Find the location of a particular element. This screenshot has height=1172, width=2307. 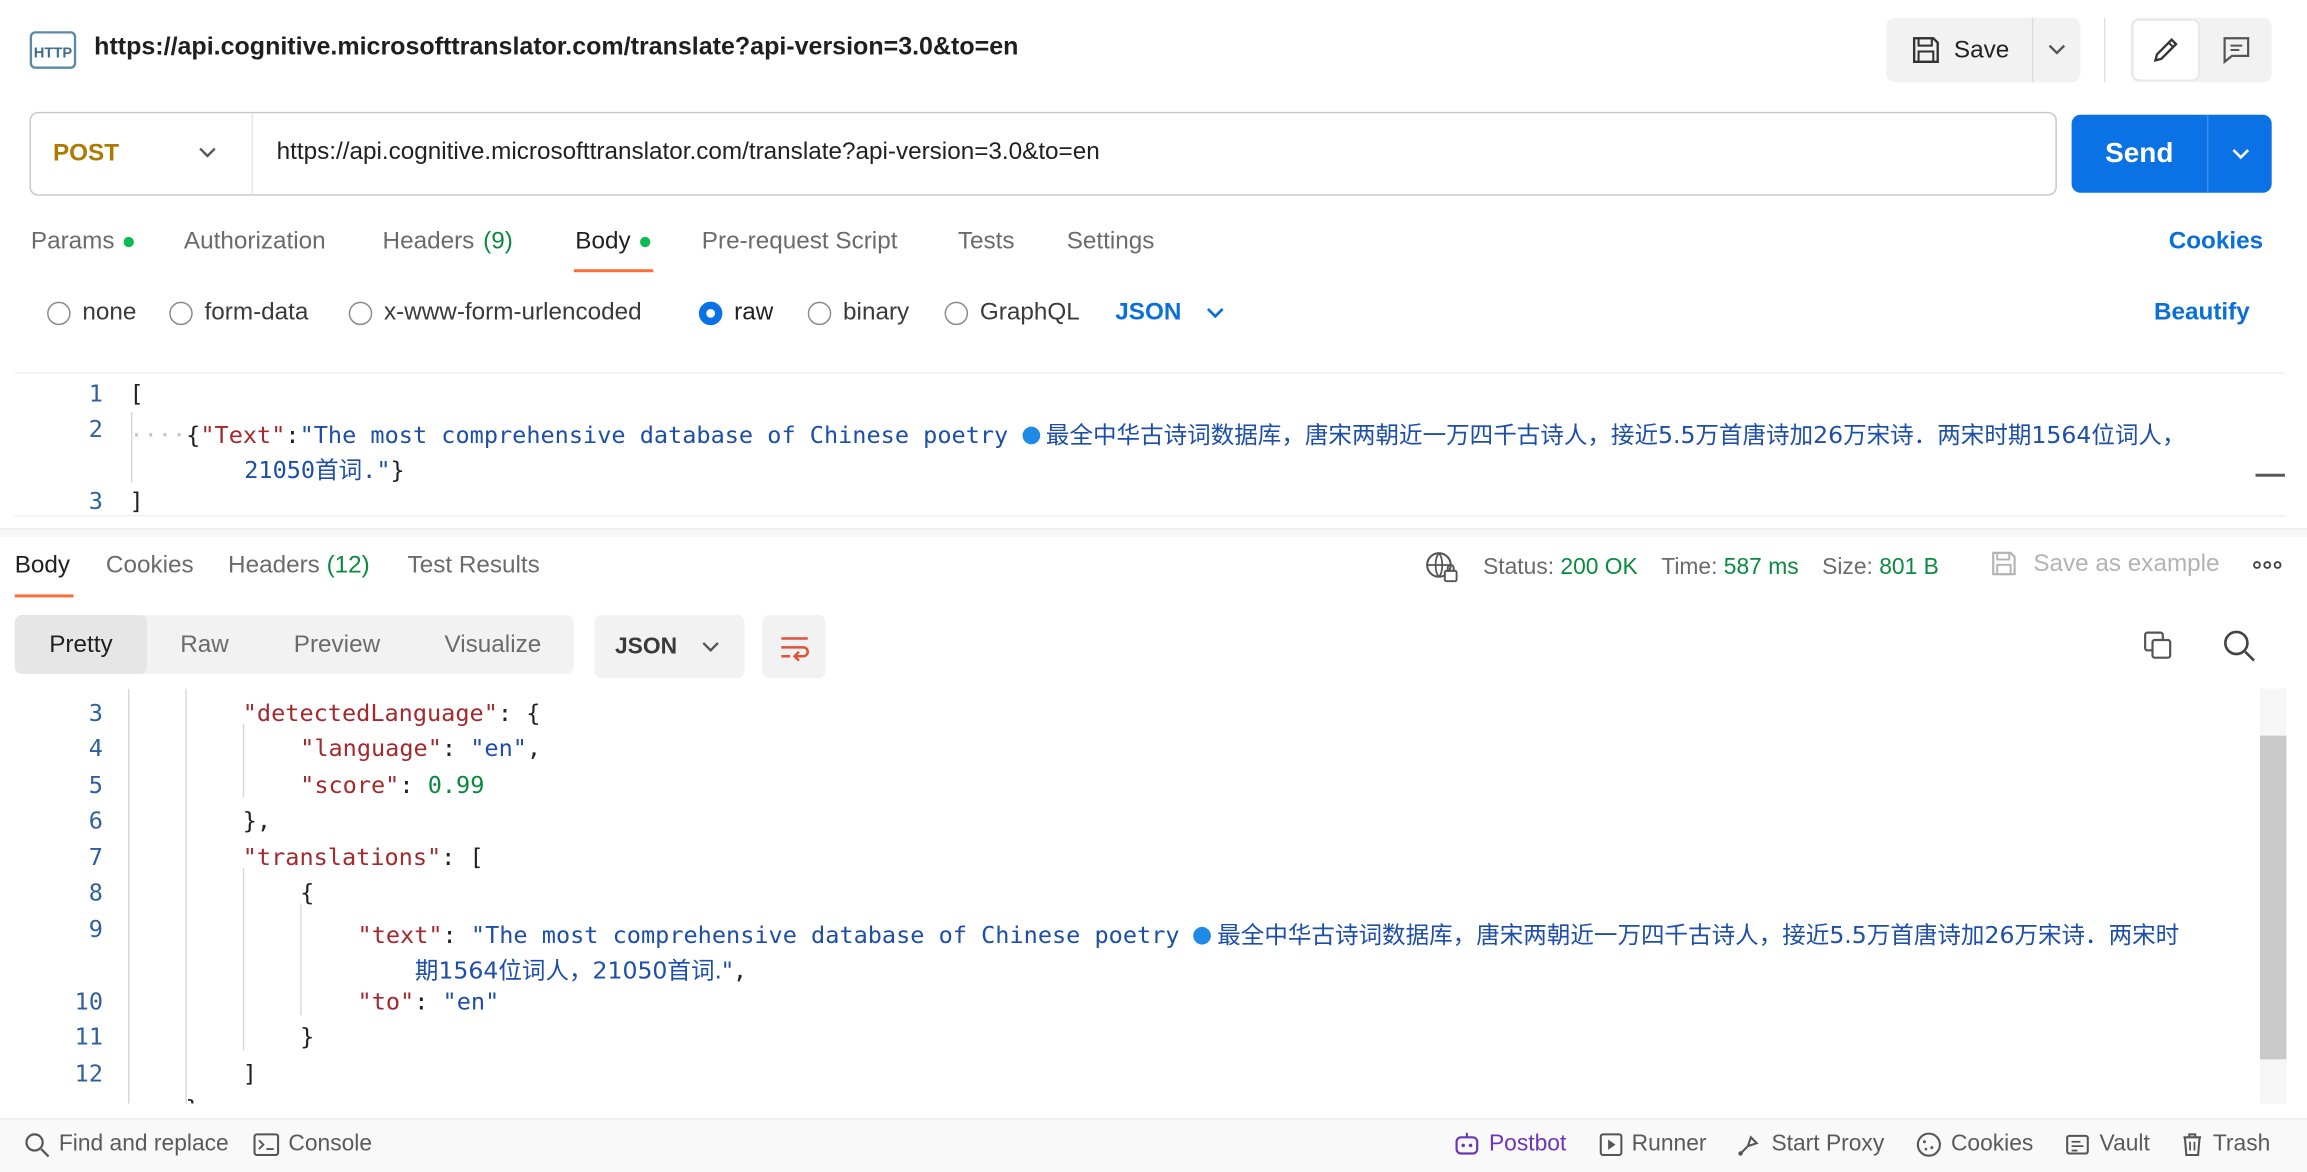

line-number: 1 is located at coordinates (95, 393).